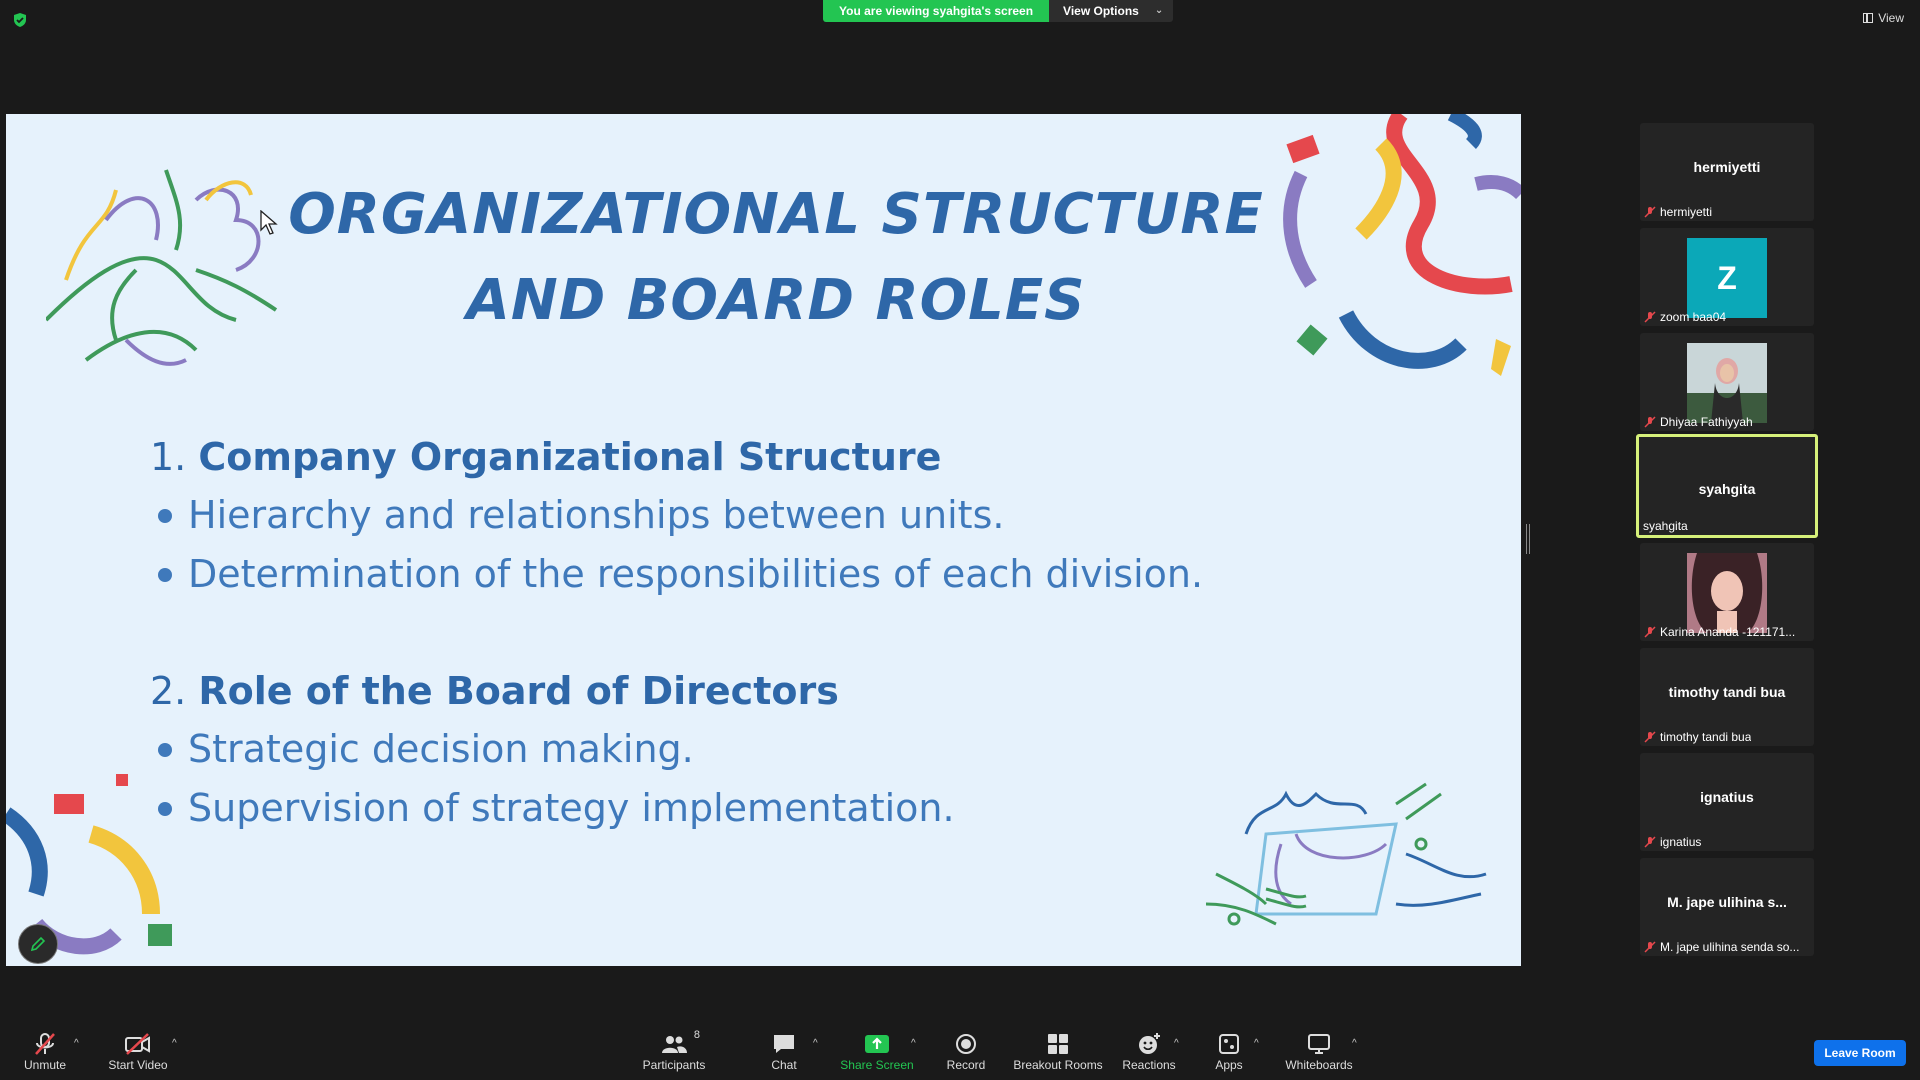 The image size is (1920, 1080). What do you see at coordinates (966, 1044) in the screenshot?
I see `record-icon` at bounding box center [966, 1044].